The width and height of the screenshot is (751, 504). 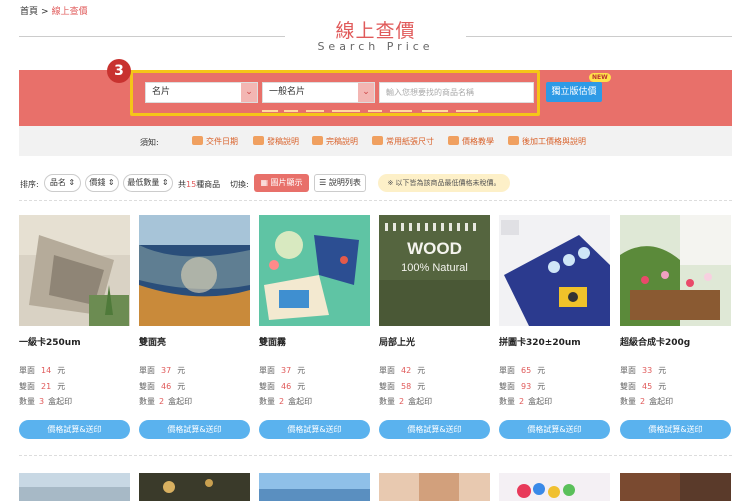 I want to click on page-subtitle: Search Price, so click(x=375, y=46).